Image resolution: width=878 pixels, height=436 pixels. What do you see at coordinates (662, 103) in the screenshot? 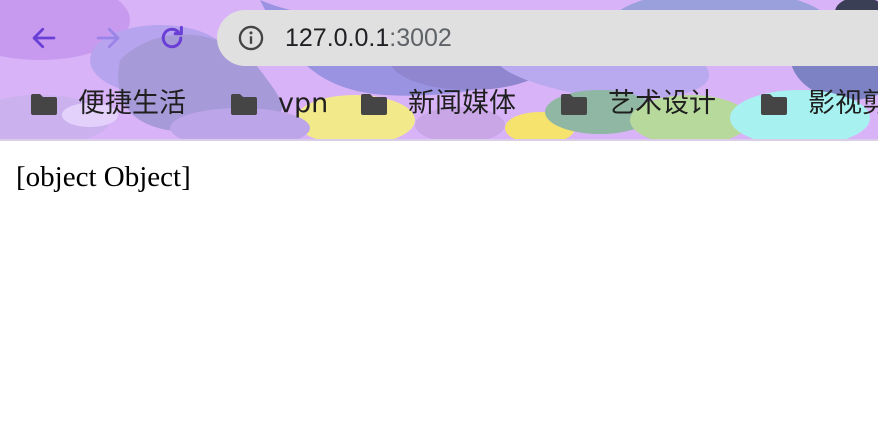
I see `bookmark-label: 艺术设计` at bounding box center [662, 103].